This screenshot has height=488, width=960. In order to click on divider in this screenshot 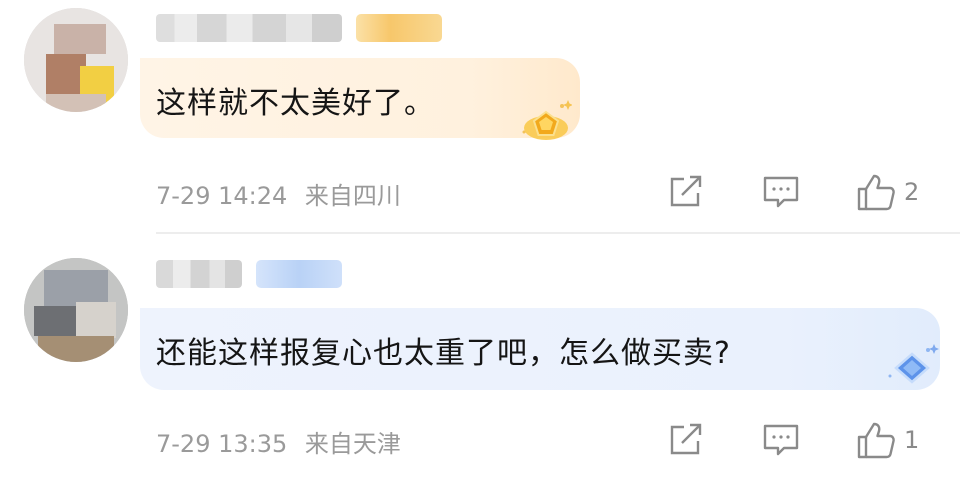, I will do `click(558, 233)`.